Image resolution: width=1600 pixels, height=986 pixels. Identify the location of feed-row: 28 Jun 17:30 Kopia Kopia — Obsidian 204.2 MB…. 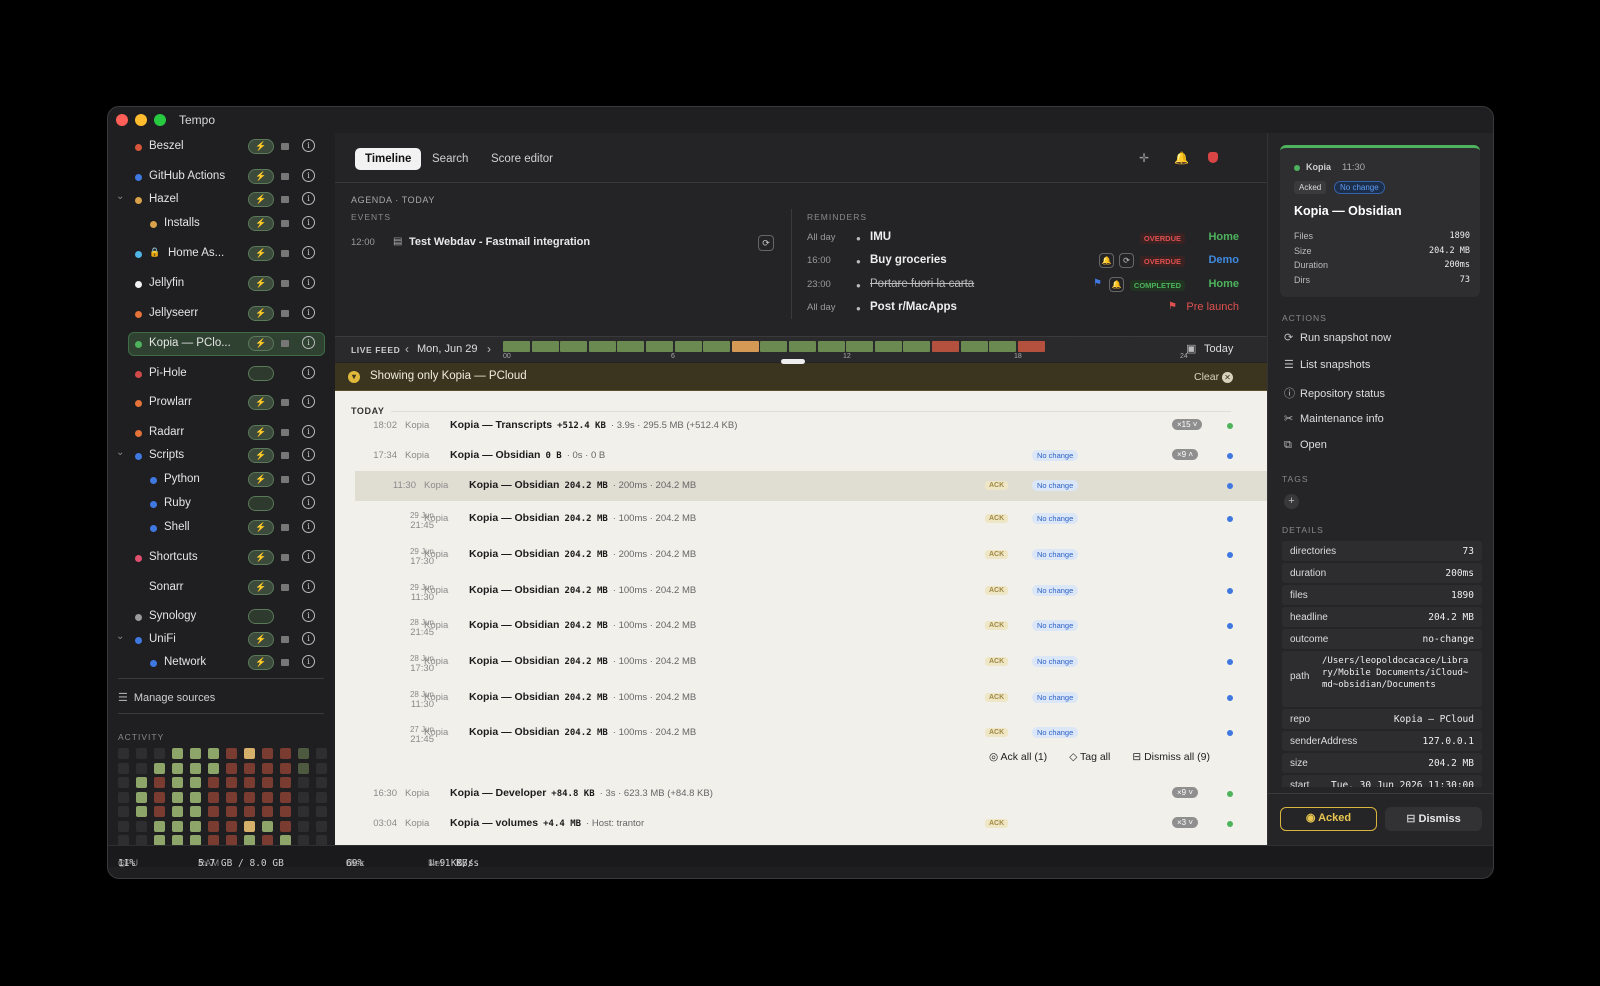
(801, 662).